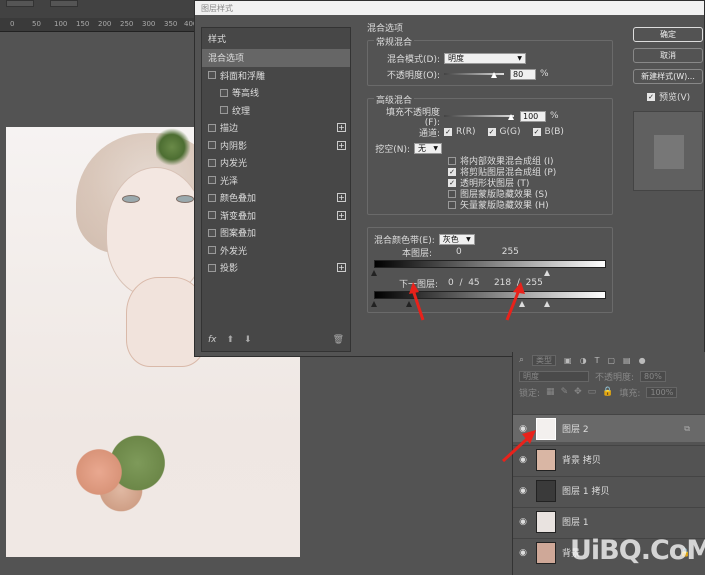 The width and height of the screenshot is (705, 575). I want to click on style-item: 投影 +, so click(276, 268).